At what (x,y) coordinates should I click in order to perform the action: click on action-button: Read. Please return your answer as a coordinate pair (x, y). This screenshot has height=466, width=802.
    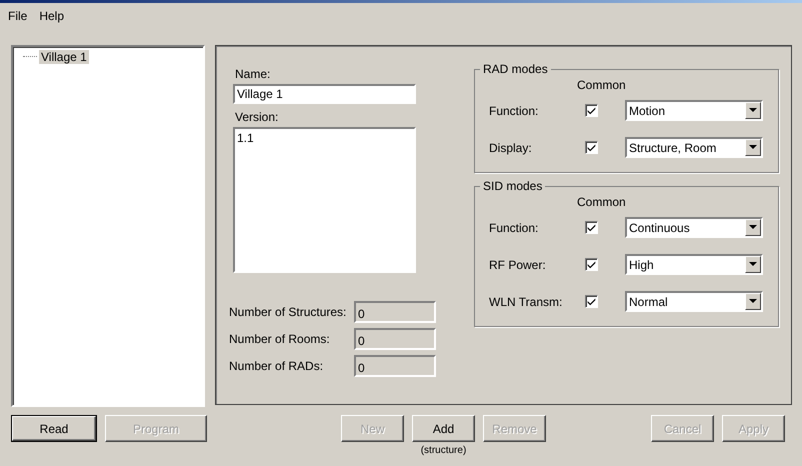
    Looking at the image, I should click on (54, 428).